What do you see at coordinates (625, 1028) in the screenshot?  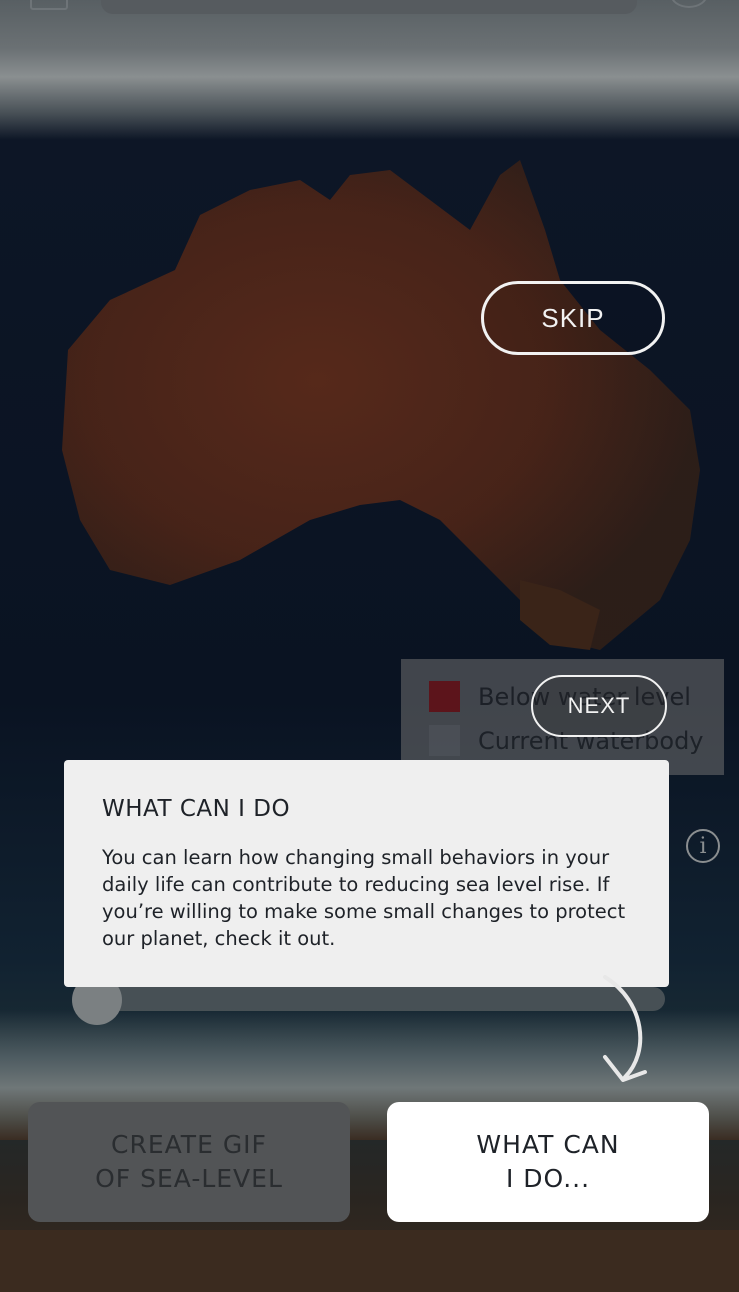 I see `curved-arrow-icon` at bounding box center [625, 1028].